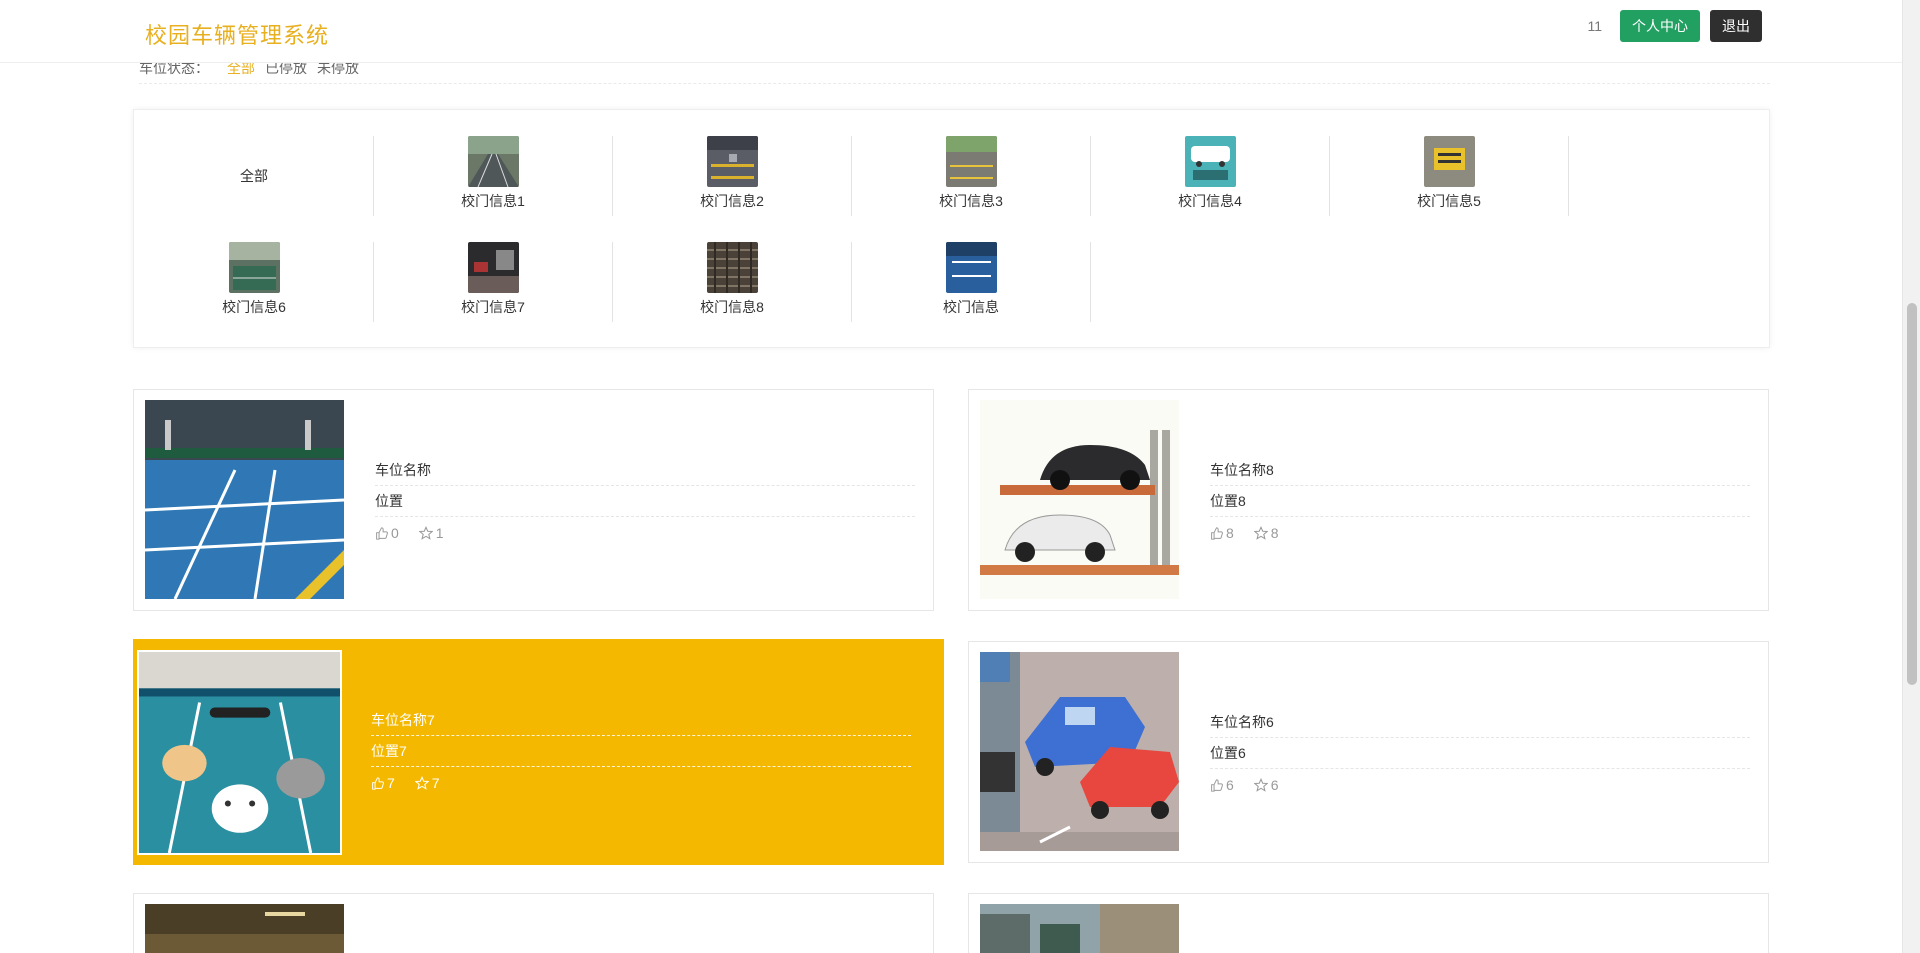 The image size is (1920, 953). What do you see at coordinates (1480, 785) in the screenshot?
I see `parking-stats: 6 6` at bounding box center [1480, 785].